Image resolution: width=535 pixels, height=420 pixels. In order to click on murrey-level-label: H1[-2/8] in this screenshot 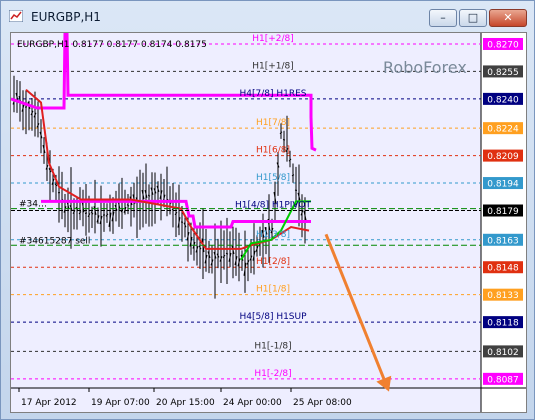, I will do `click(272, 374)`.